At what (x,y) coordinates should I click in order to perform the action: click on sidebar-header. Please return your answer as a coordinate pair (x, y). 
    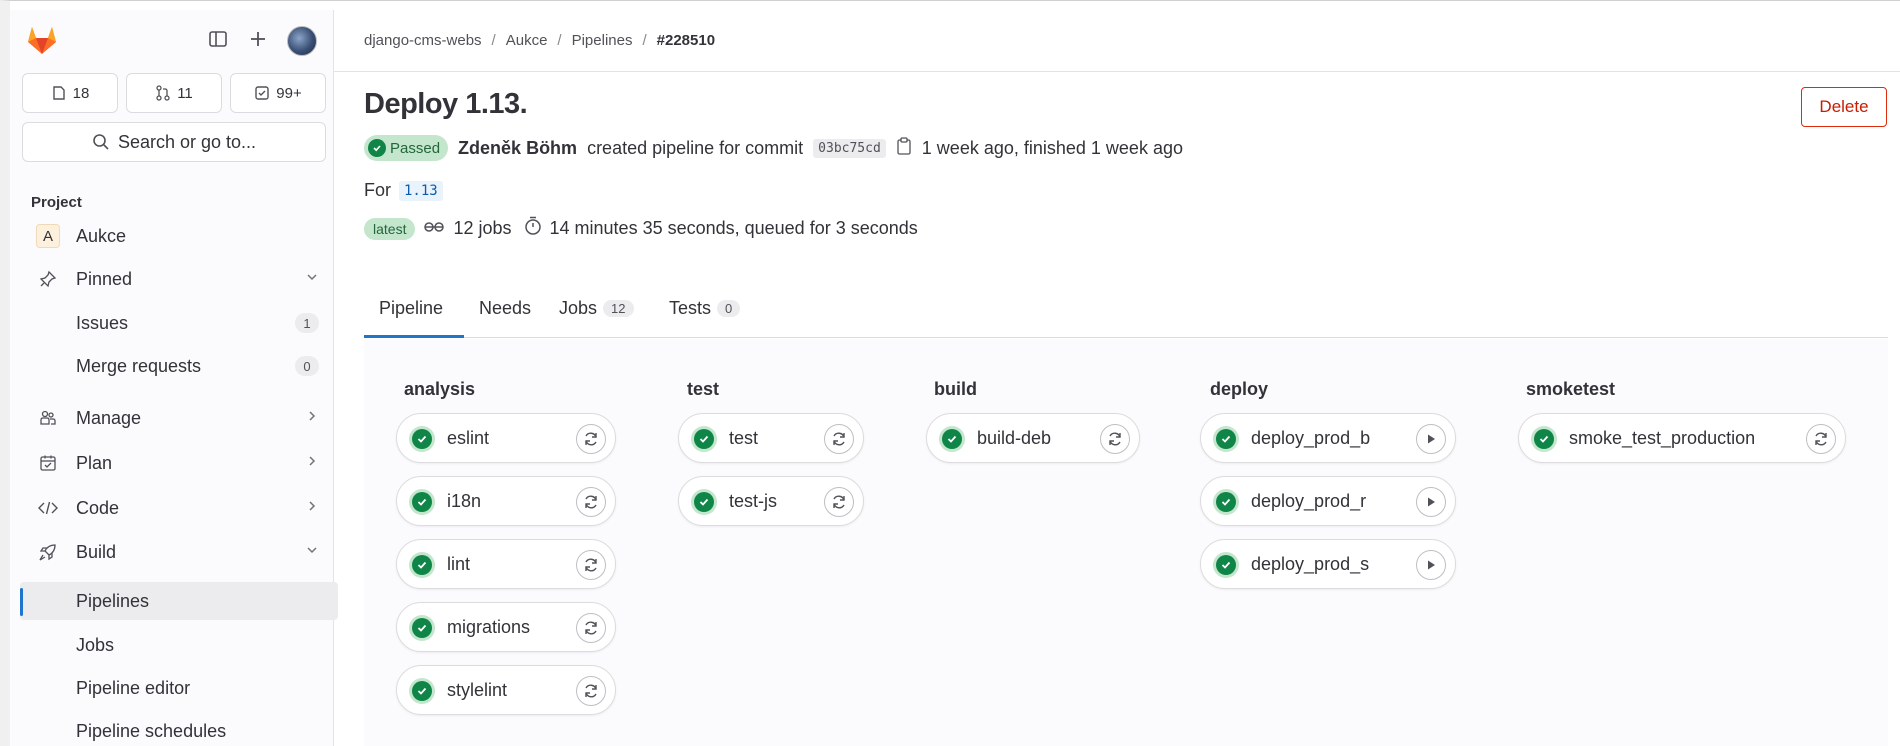
    Looking at the image, I should click on (172, 41).